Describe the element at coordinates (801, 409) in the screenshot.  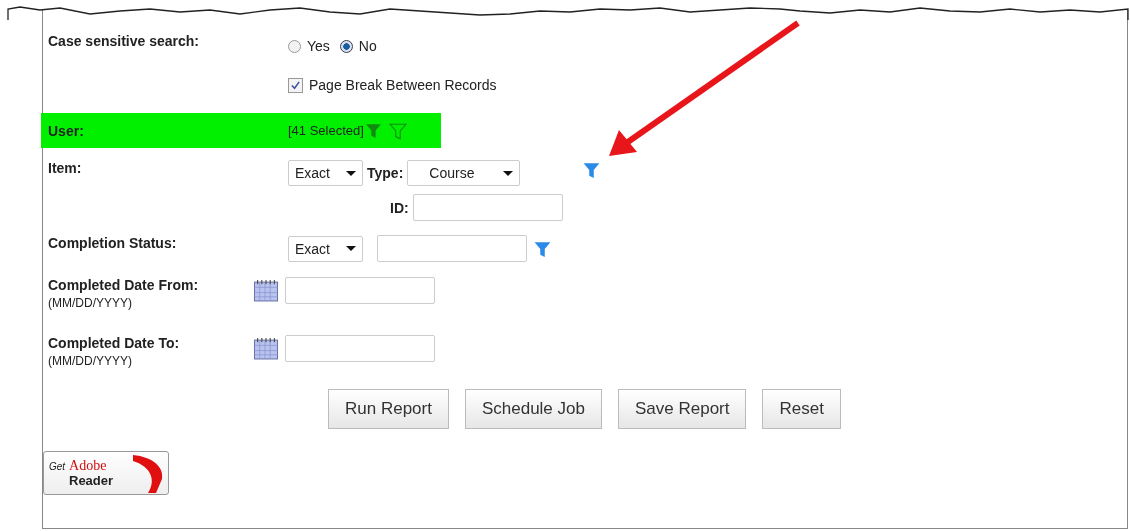
I see `action-button: Reset` at that location.